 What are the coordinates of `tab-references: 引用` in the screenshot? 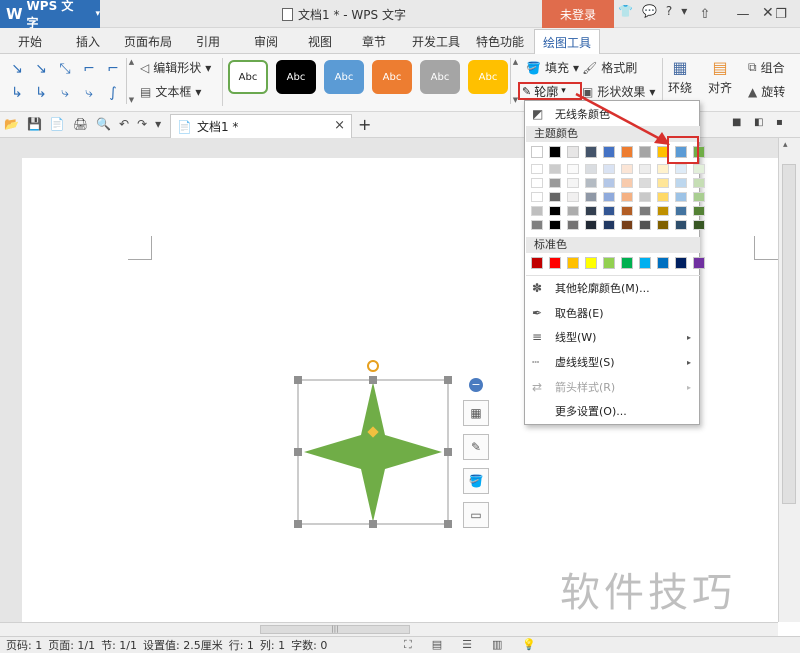 It's located at (208, 41).